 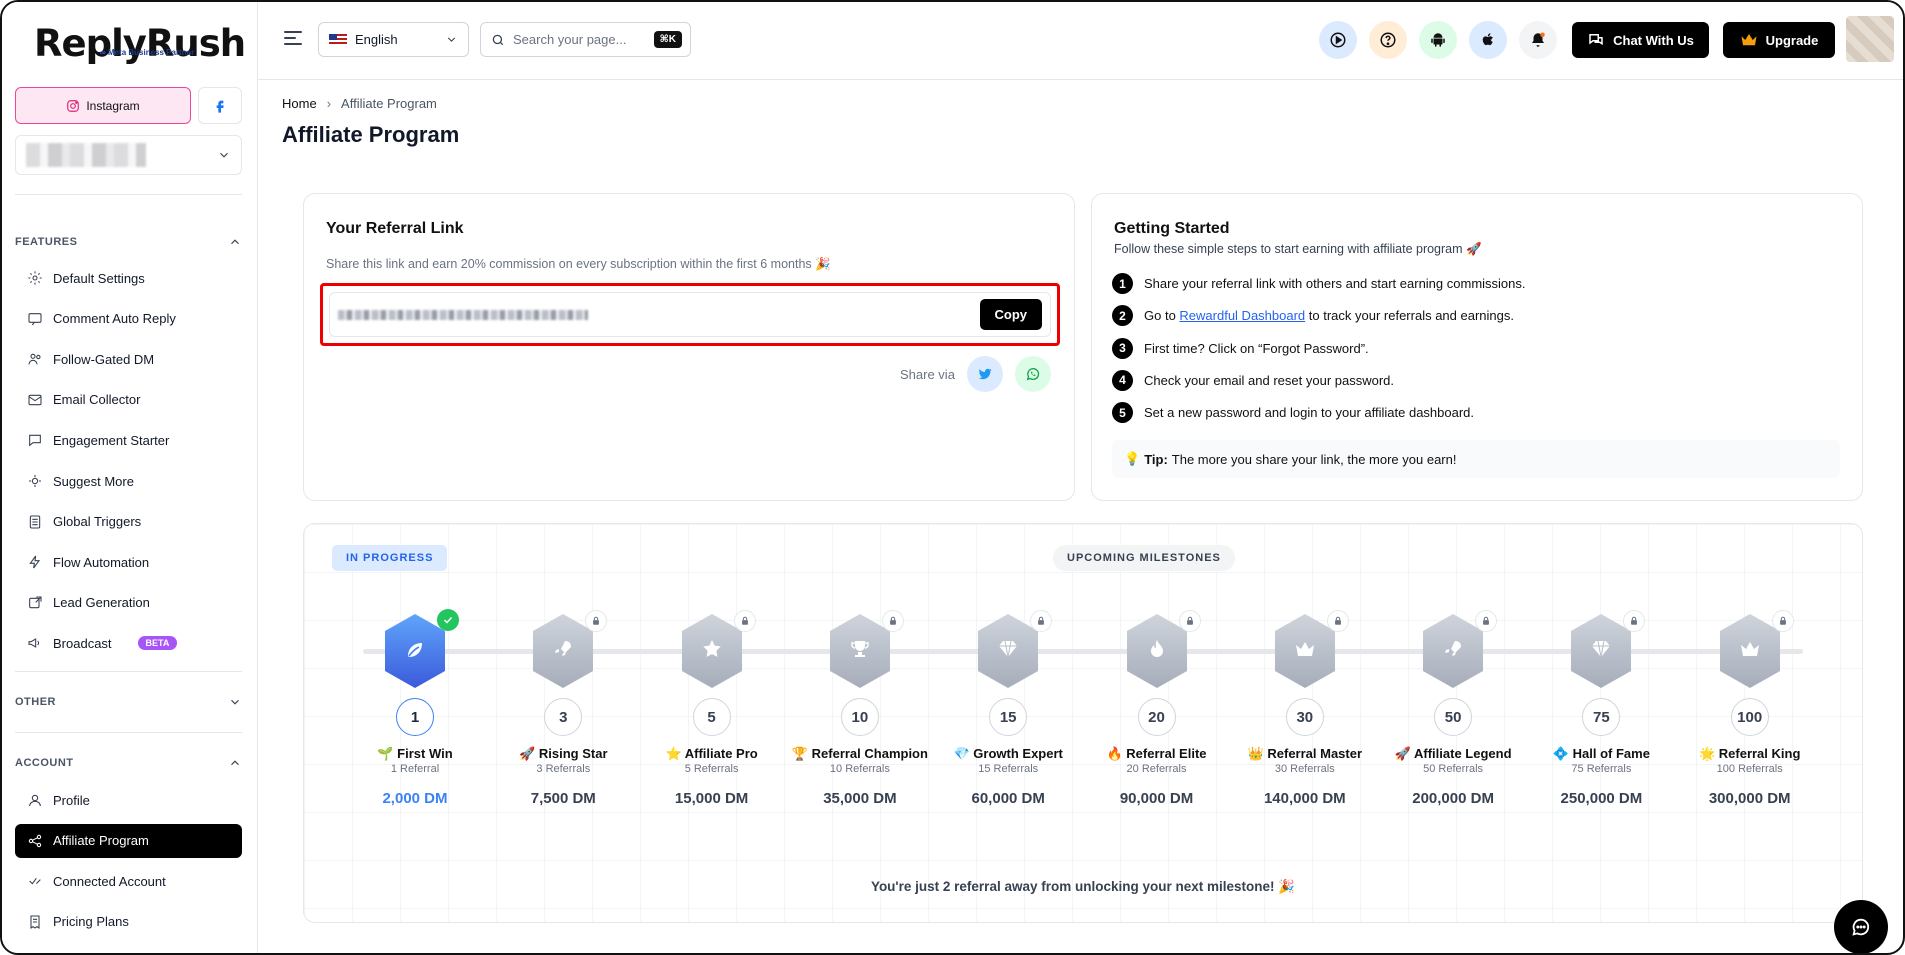 I want to click on trophy-icon, so click(x=860, y=649).